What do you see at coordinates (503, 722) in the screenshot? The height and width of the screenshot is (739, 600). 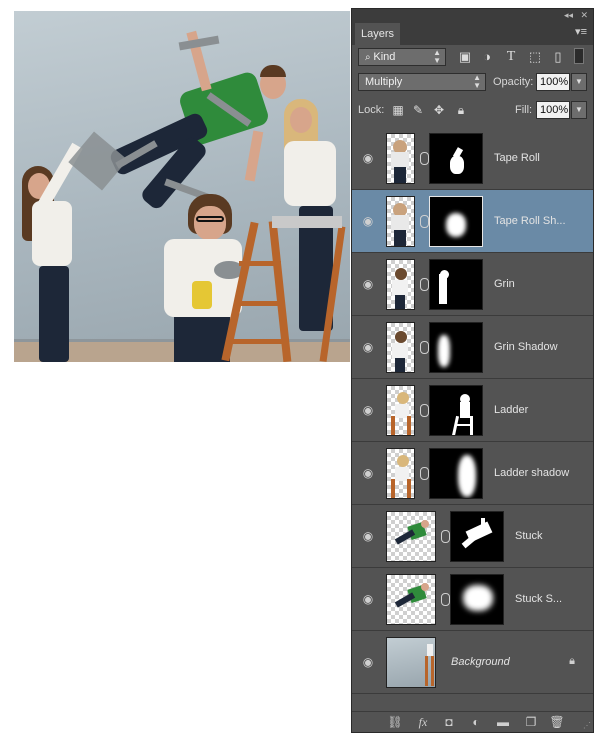 I see `new-group-icon: ▬` at bounding box center [503, 722].